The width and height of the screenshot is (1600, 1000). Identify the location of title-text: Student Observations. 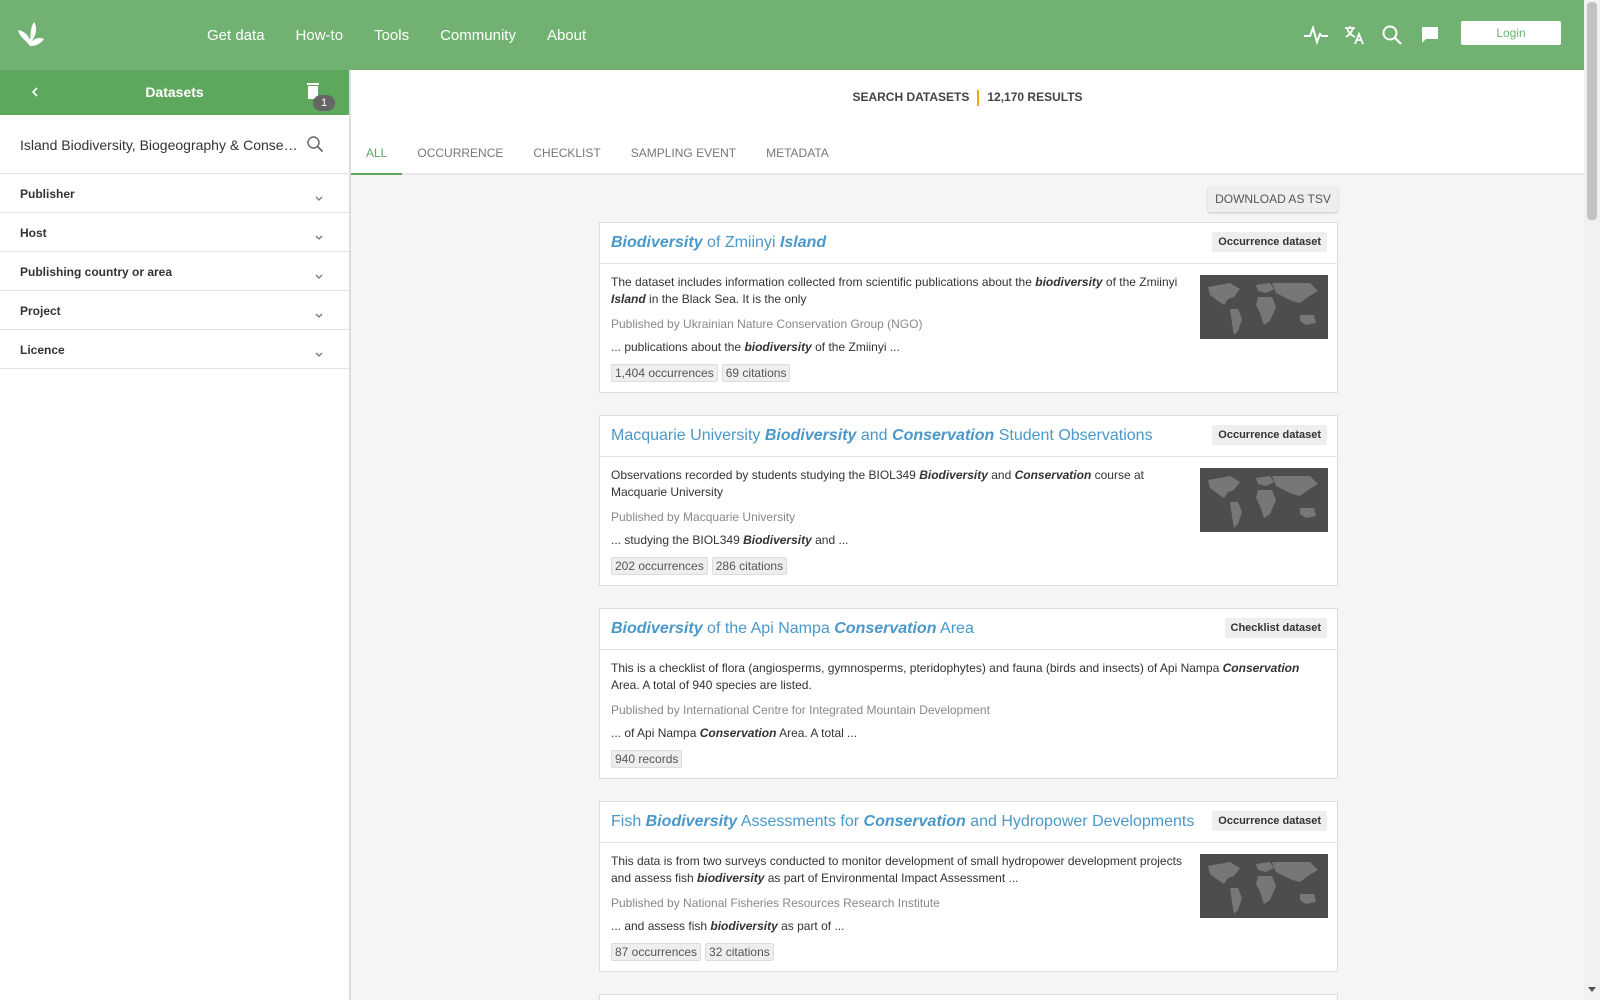
(1073, 435).